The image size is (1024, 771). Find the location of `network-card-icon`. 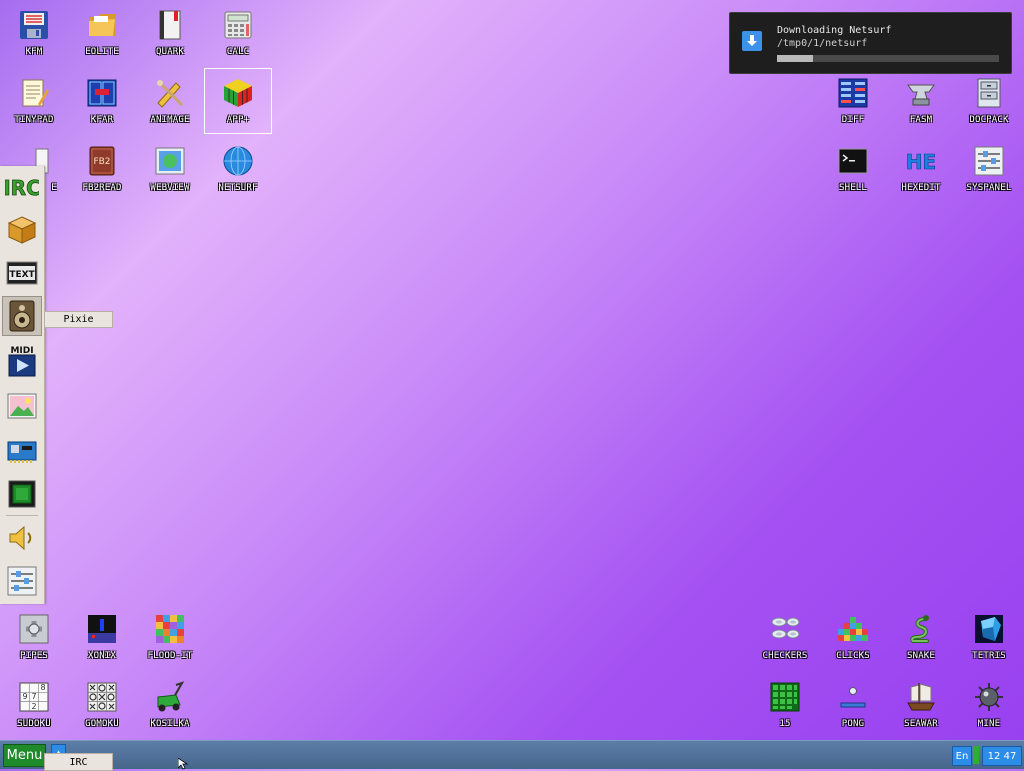

network-card-icon is located at coordinates (22, 452).